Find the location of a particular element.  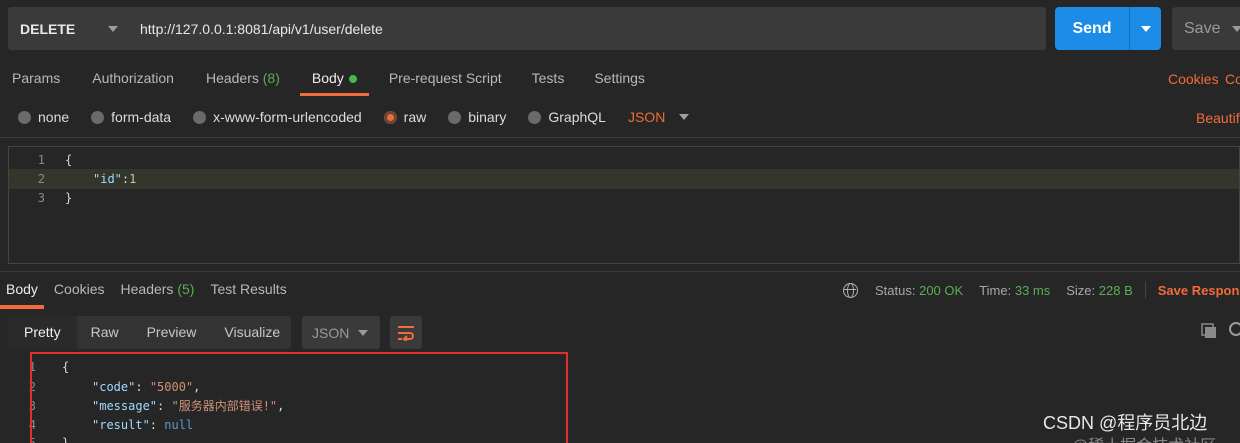

wrap-icon is located at coordinates (406, 333).